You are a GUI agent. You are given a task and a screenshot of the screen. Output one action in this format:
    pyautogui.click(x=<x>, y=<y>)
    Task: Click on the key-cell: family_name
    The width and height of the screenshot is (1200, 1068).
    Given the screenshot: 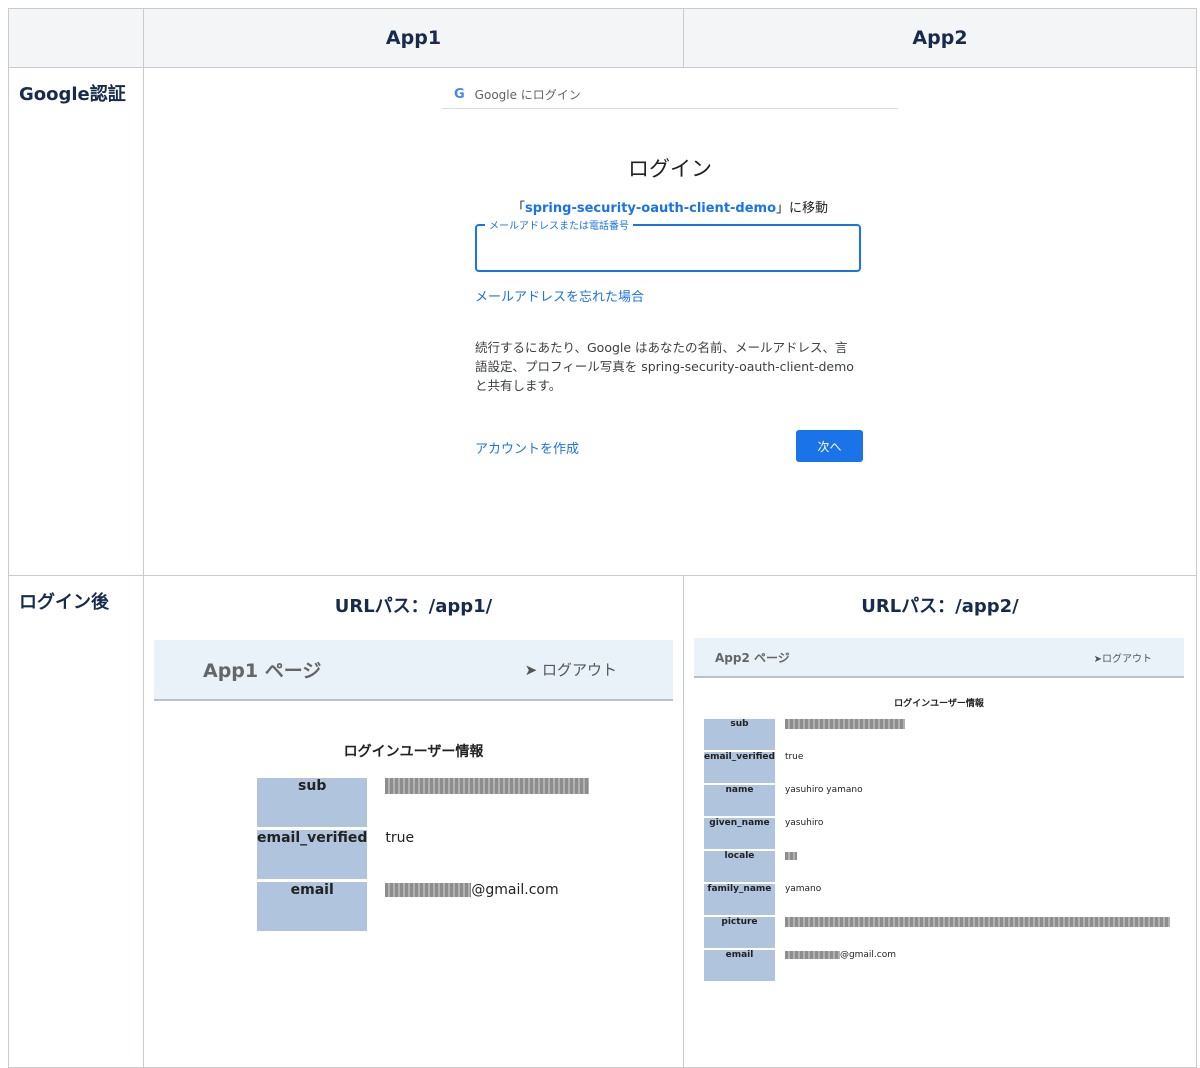 What is the action you would take?
    pyautogui.click(x=739, y=899)
    